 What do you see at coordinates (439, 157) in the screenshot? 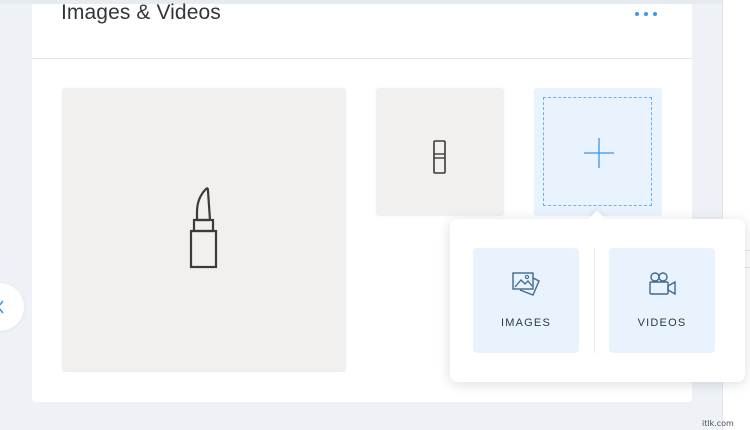
I see `lipstick-tube-icon` at bounding box center [439, 157].